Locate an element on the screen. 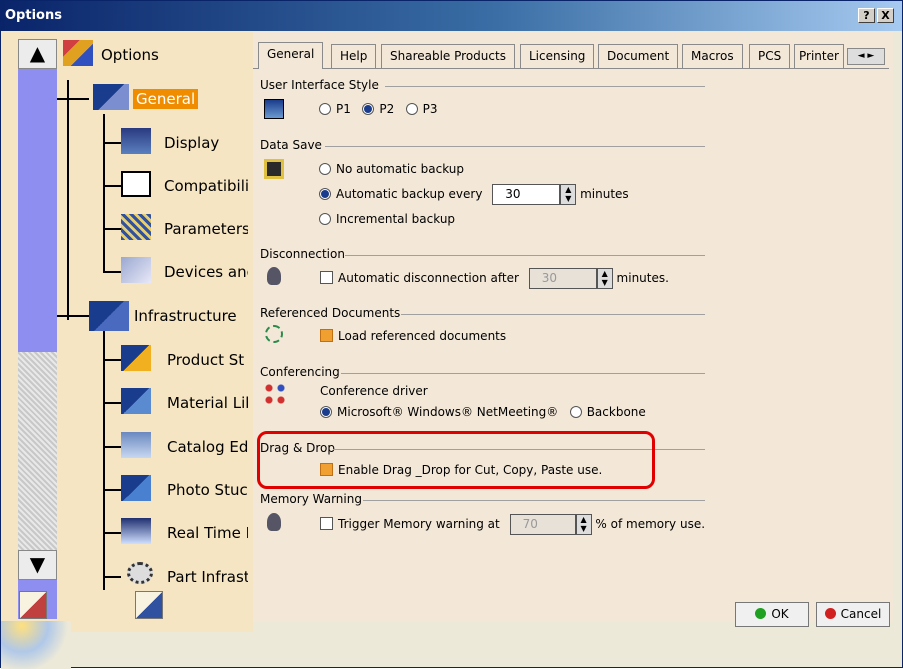  highlight-annotation is located at coordinates (456, 460).